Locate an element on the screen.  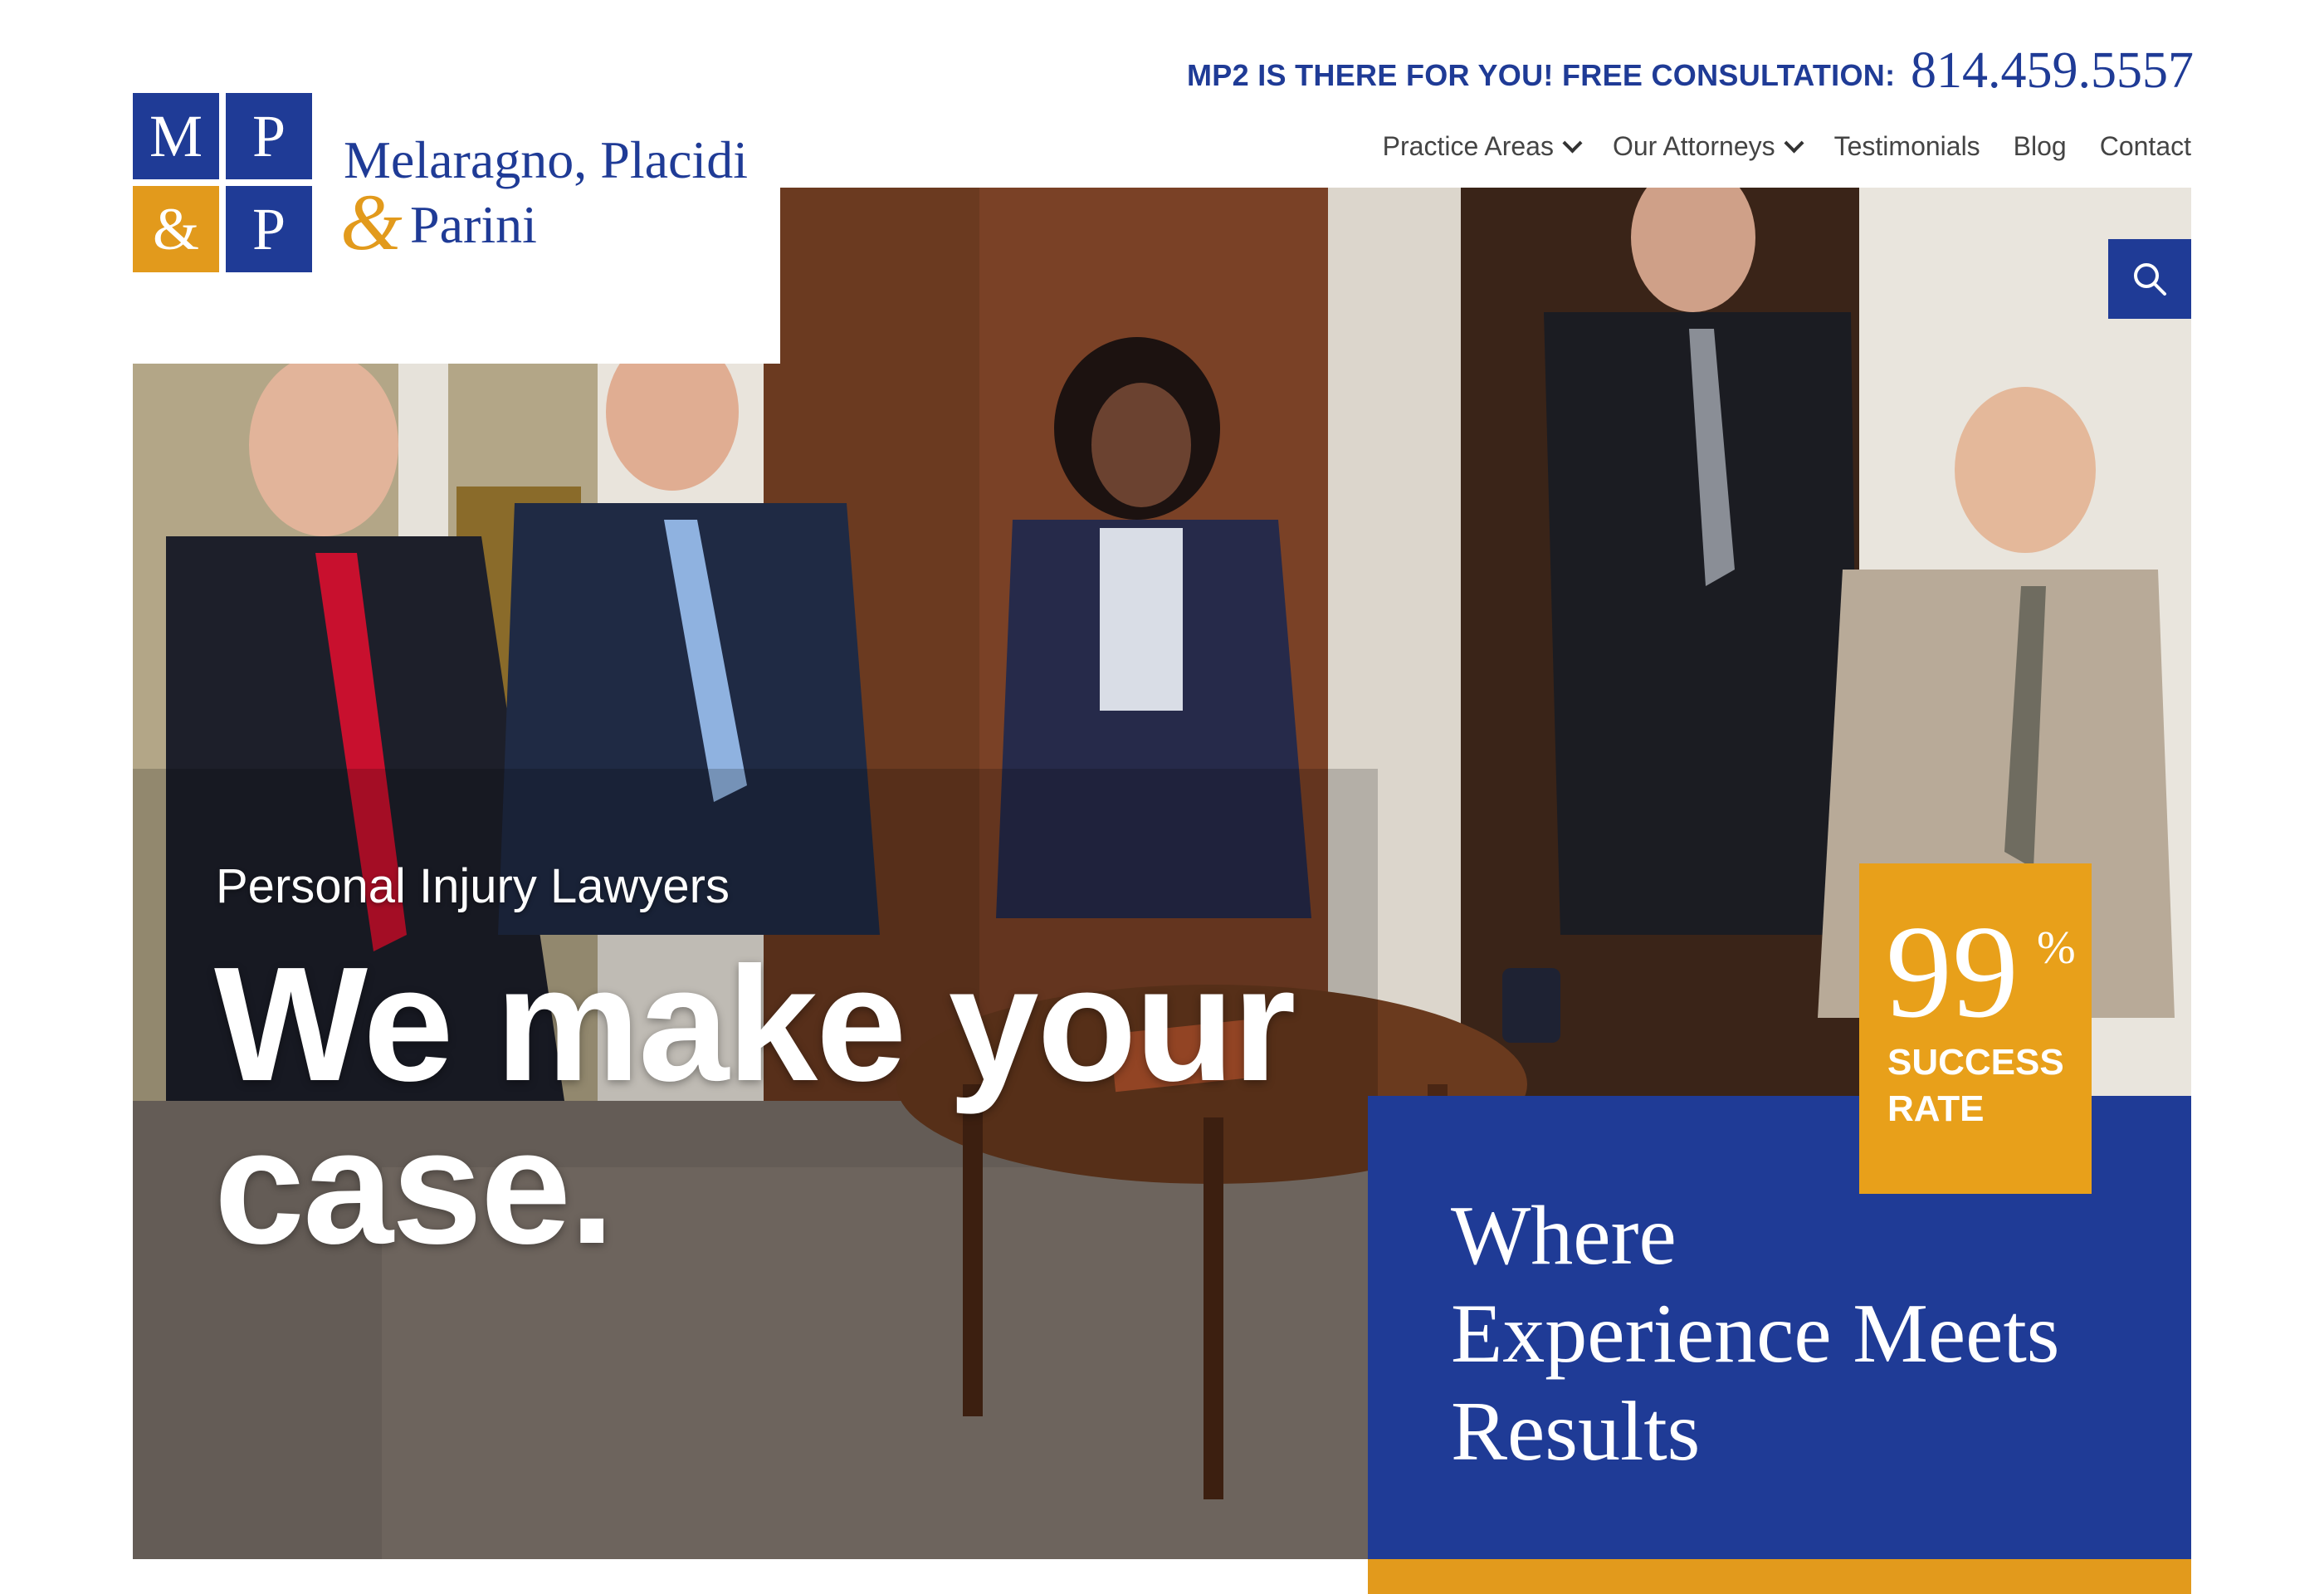
nav-item-label: Contact is located at coordinates (2145, 146).